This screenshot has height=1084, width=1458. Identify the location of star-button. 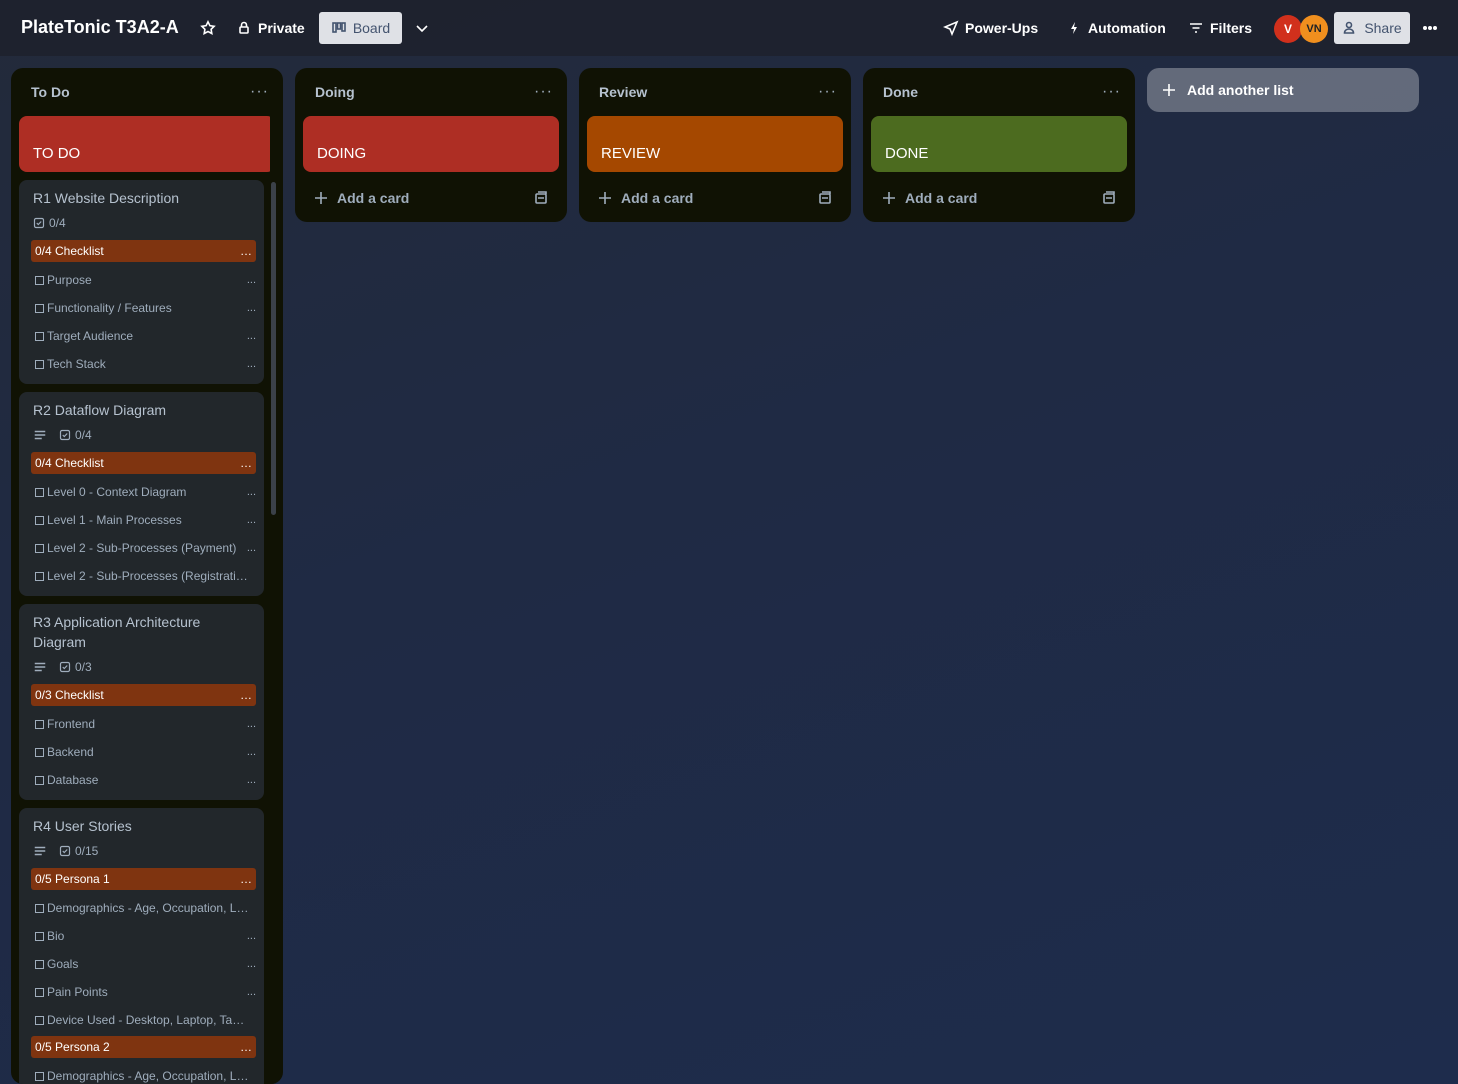
(208, 28).